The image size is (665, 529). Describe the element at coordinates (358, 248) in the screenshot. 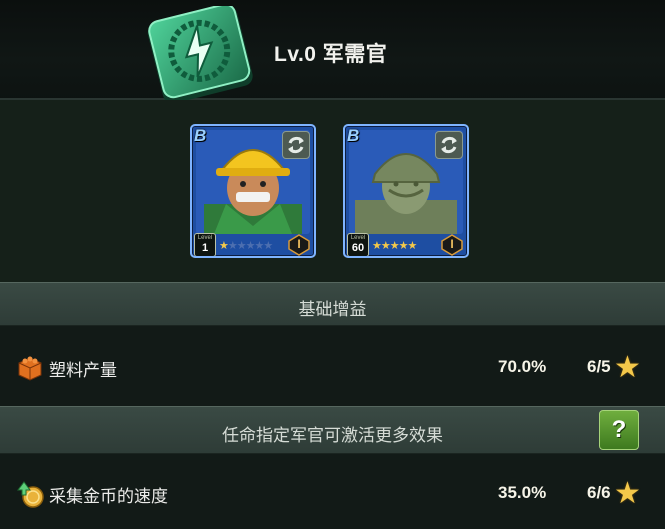

I see `level-number: 60` at that location.